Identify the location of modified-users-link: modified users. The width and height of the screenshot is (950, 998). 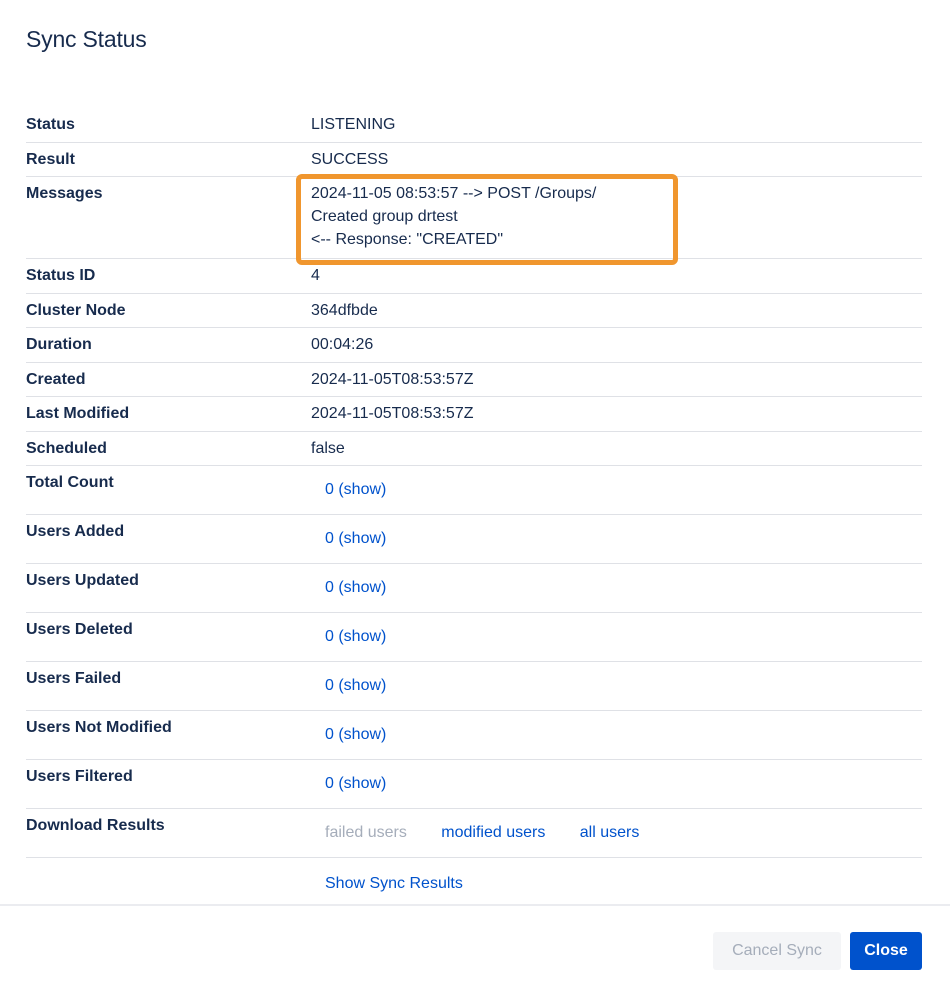
(493, 832).